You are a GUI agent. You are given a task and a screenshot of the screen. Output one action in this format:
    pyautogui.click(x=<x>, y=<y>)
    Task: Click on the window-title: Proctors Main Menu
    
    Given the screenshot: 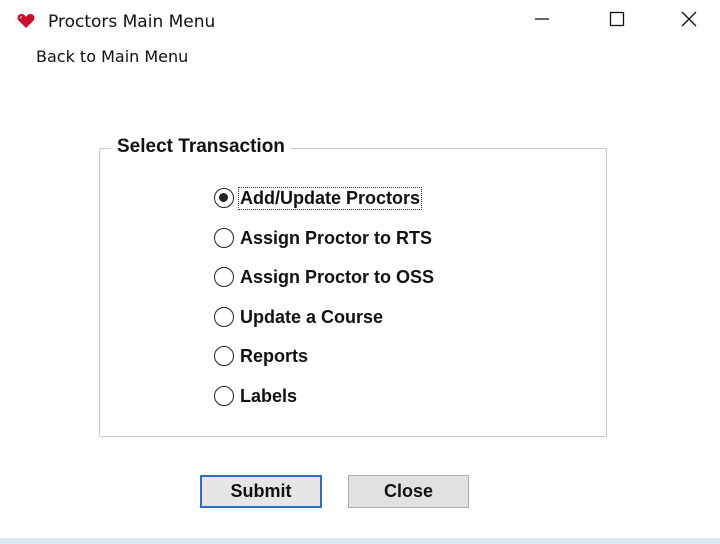 What is the action you would take?
    pyautogui.click(x=132, y=22)
    